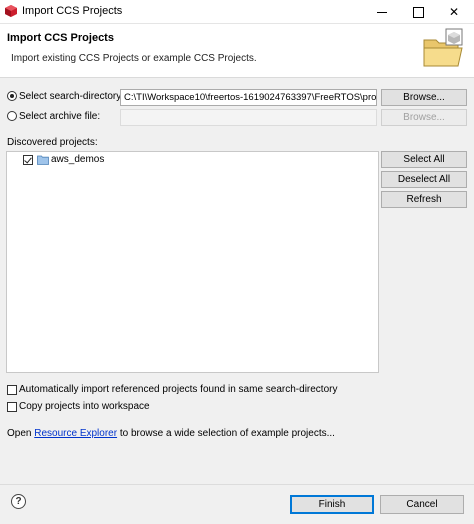 The height and width of the screenshot is (524, 474). I want to click on resource-explorer-link: Resource Explorer, so click(75, 433).